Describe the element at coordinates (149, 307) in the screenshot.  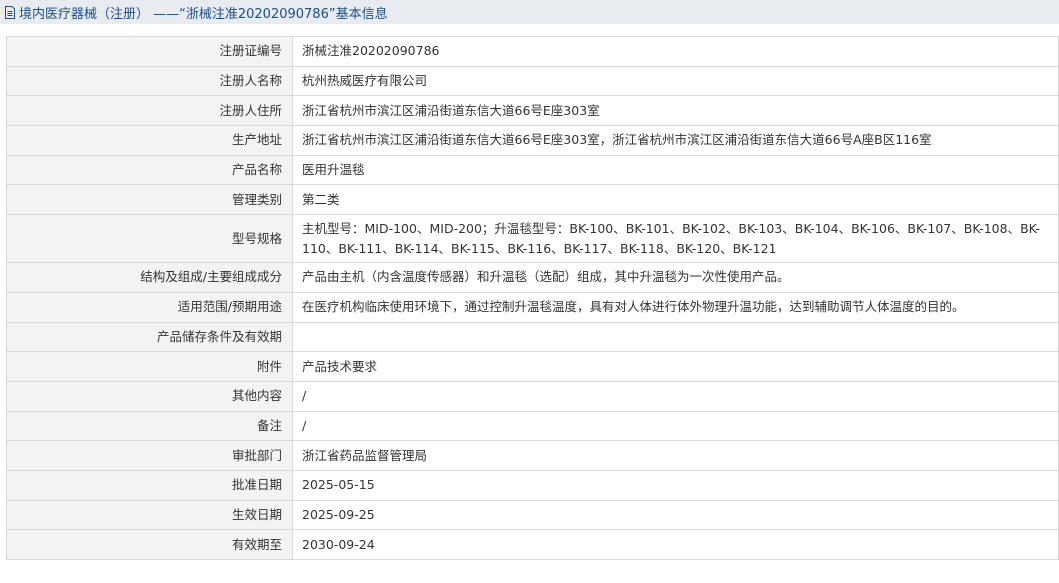
I see `row-label: 适用范围/预期用途` at that location.